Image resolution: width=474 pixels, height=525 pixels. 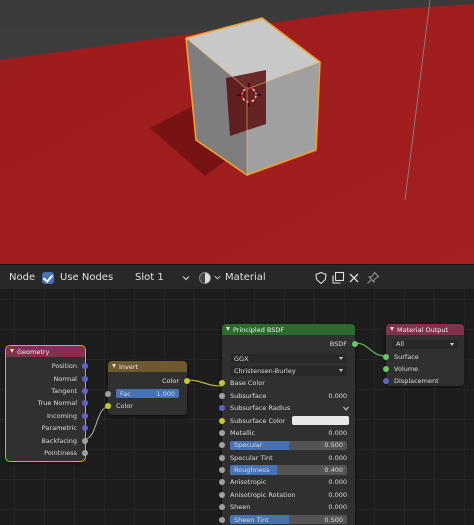 I want to click on fac-slider: Fac 1.000, so click(x=147, y=393).